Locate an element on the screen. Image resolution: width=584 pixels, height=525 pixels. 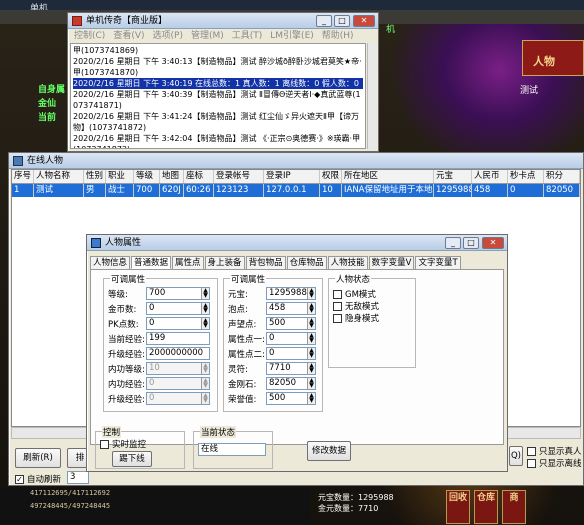
invincible-checkbox: 无敌模式 is located at coordinates (356, 306).